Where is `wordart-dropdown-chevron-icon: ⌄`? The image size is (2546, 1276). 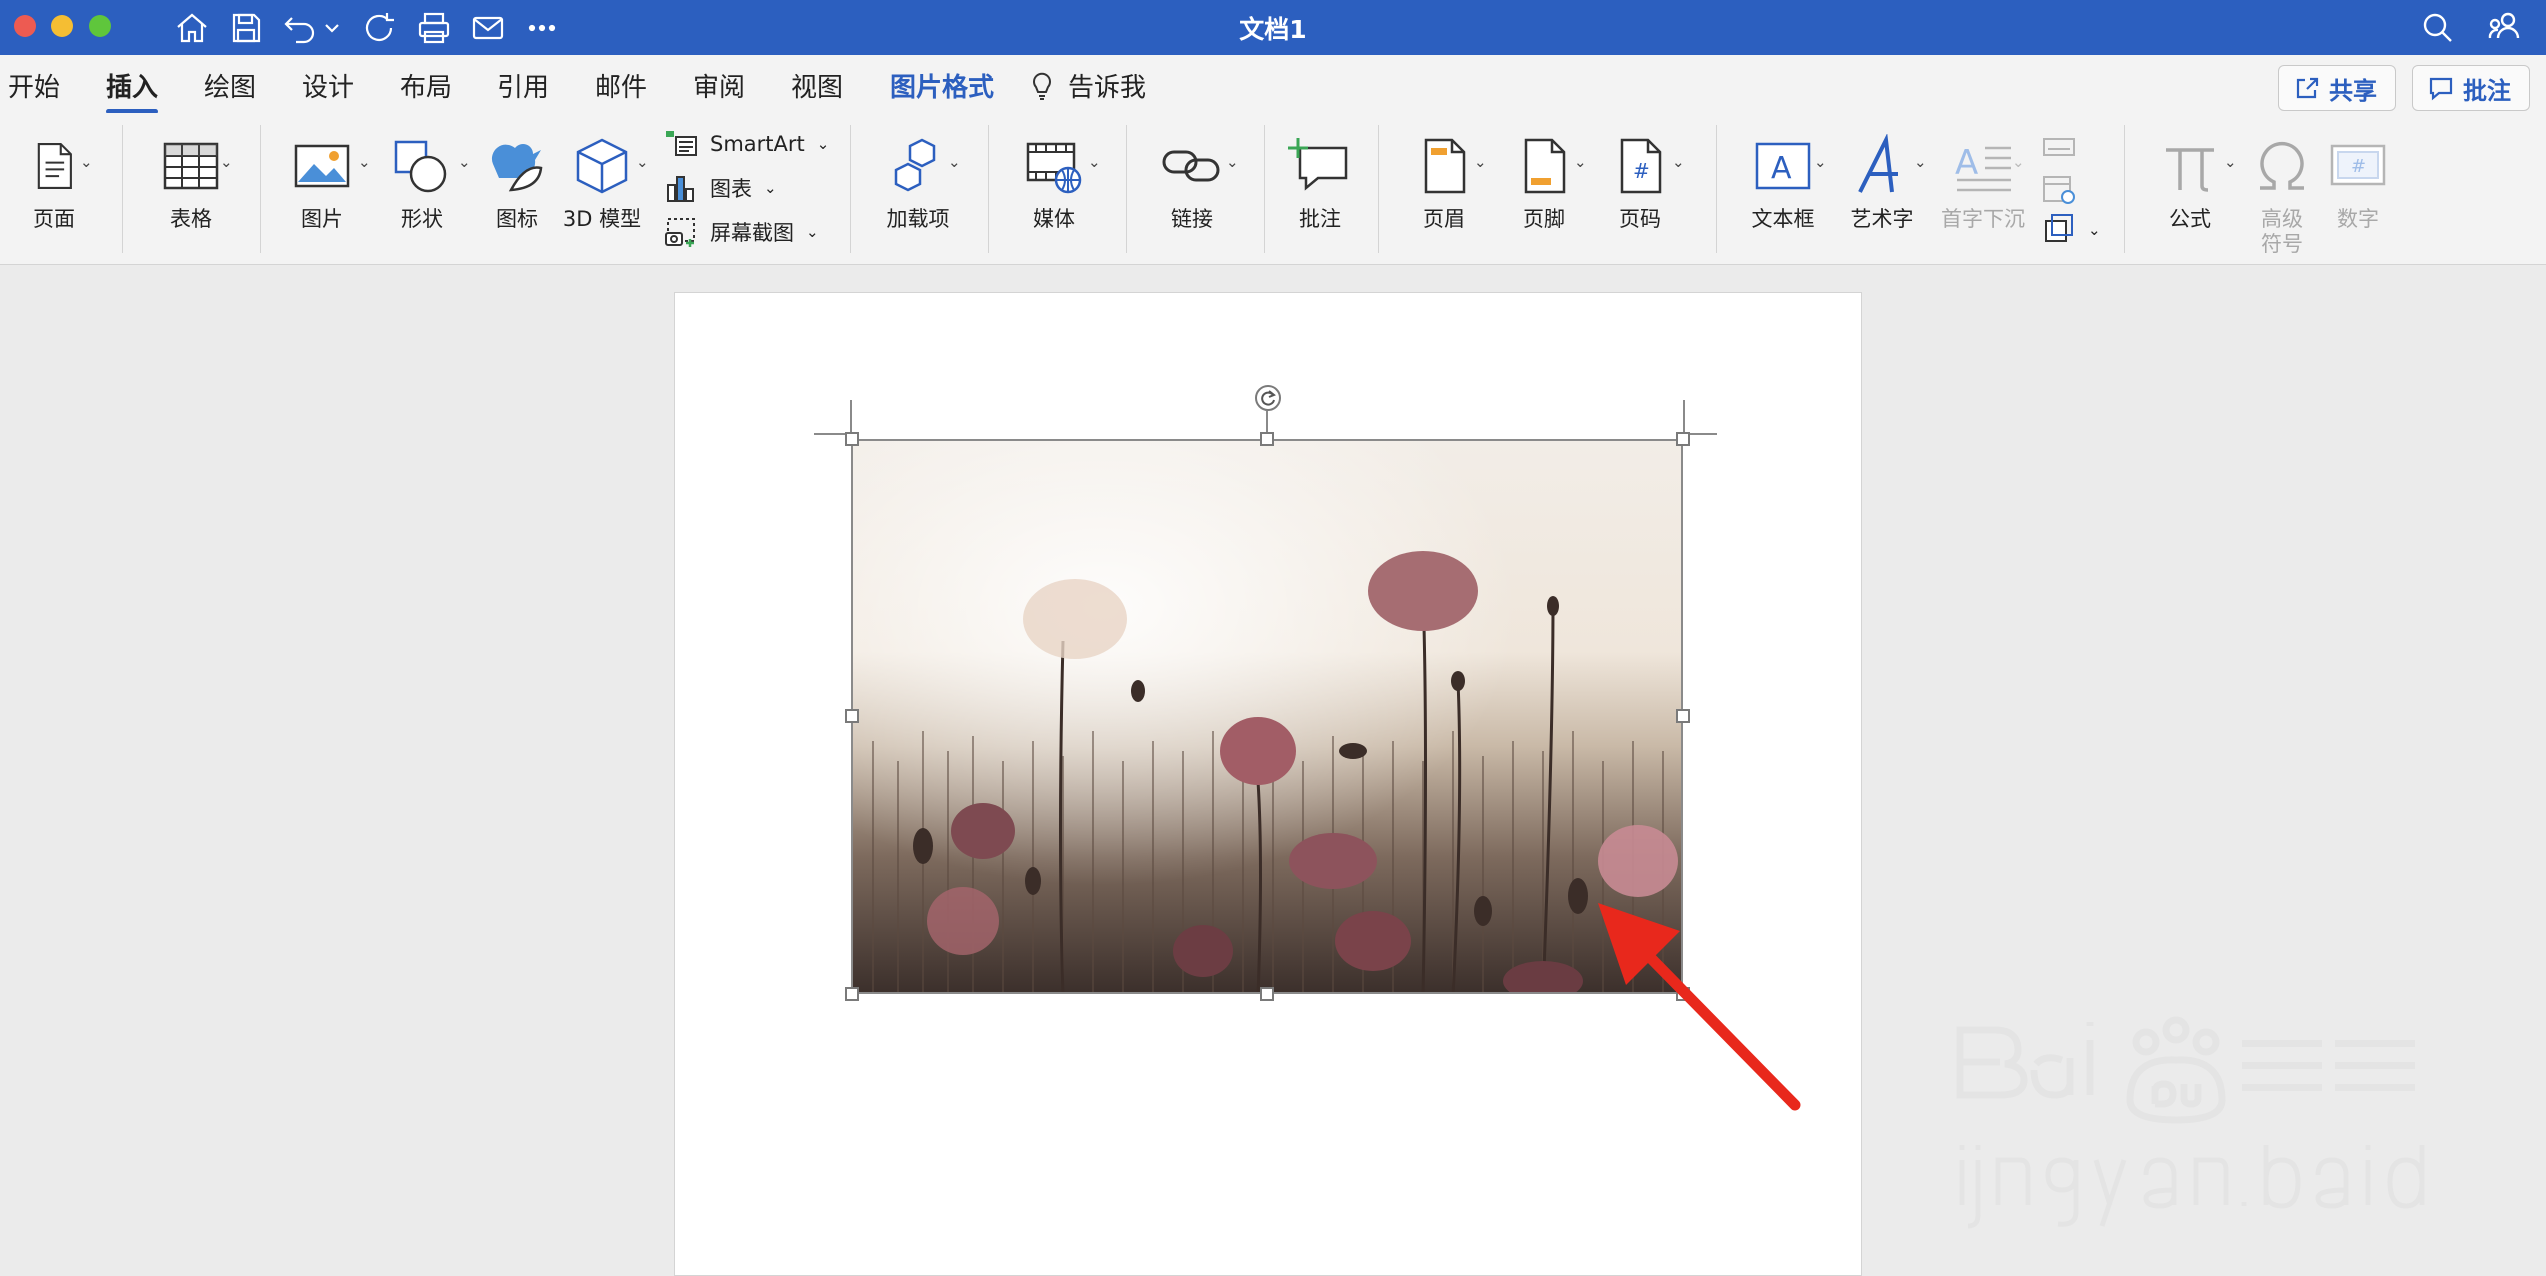
wordart-dropdown-chevron-icon: ⌄ is located at coordinates (1920, 162).